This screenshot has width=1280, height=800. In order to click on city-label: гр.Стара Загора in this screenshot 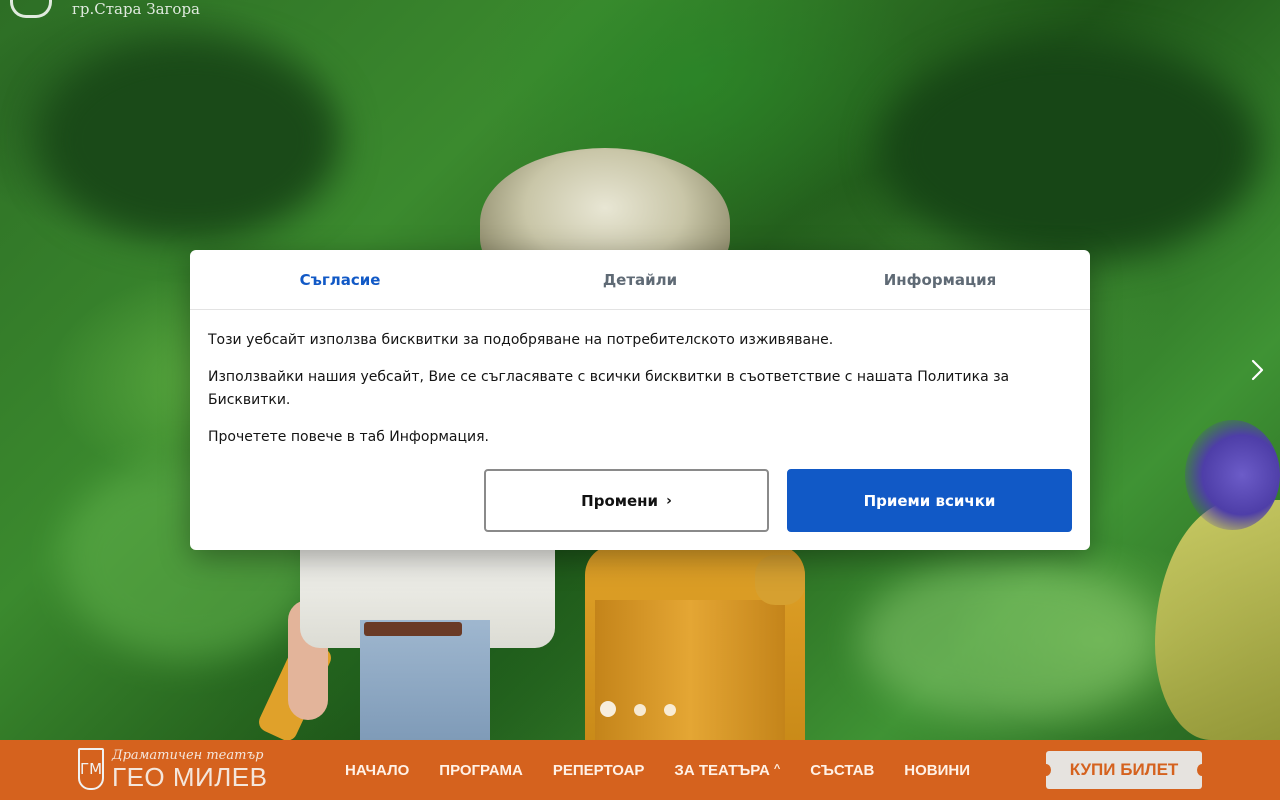, I will do `click(136, 9)`.